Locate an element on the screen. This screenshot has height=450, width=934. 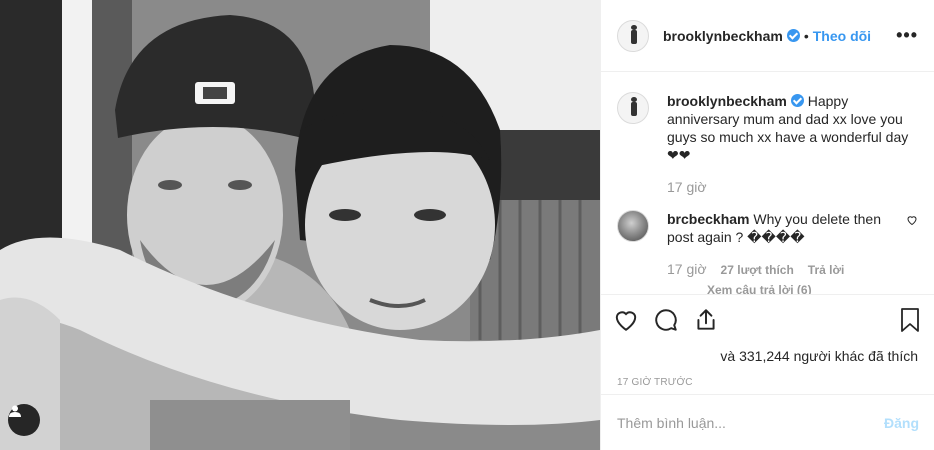
like-heart-icon is located at coordinates (626, 320).